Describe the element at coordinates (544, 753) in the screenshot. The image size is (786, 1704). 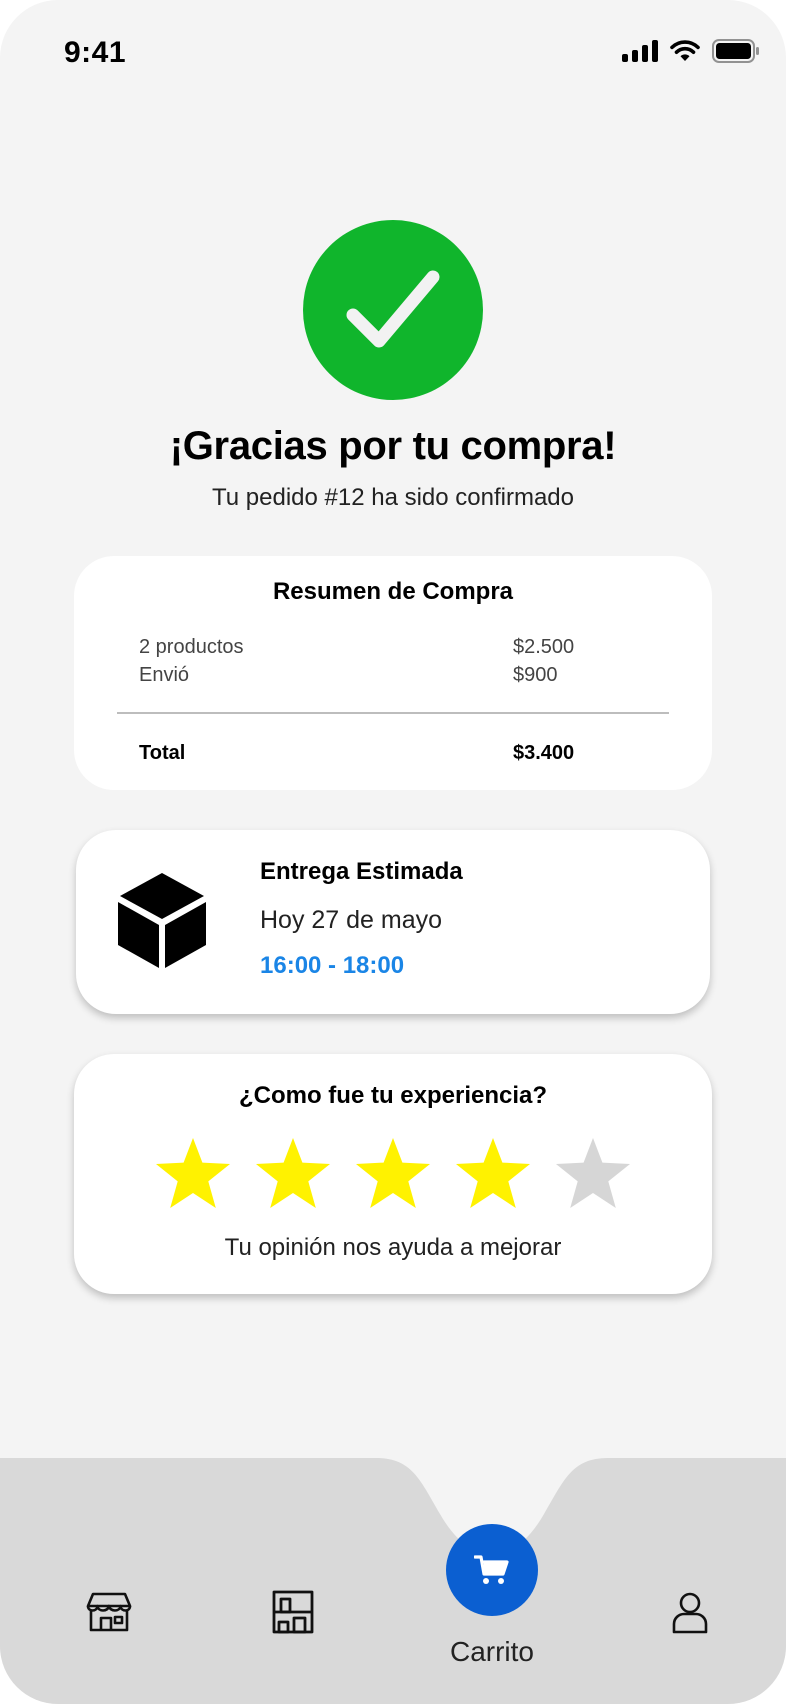
I see `total-value: $3.400` at that location.